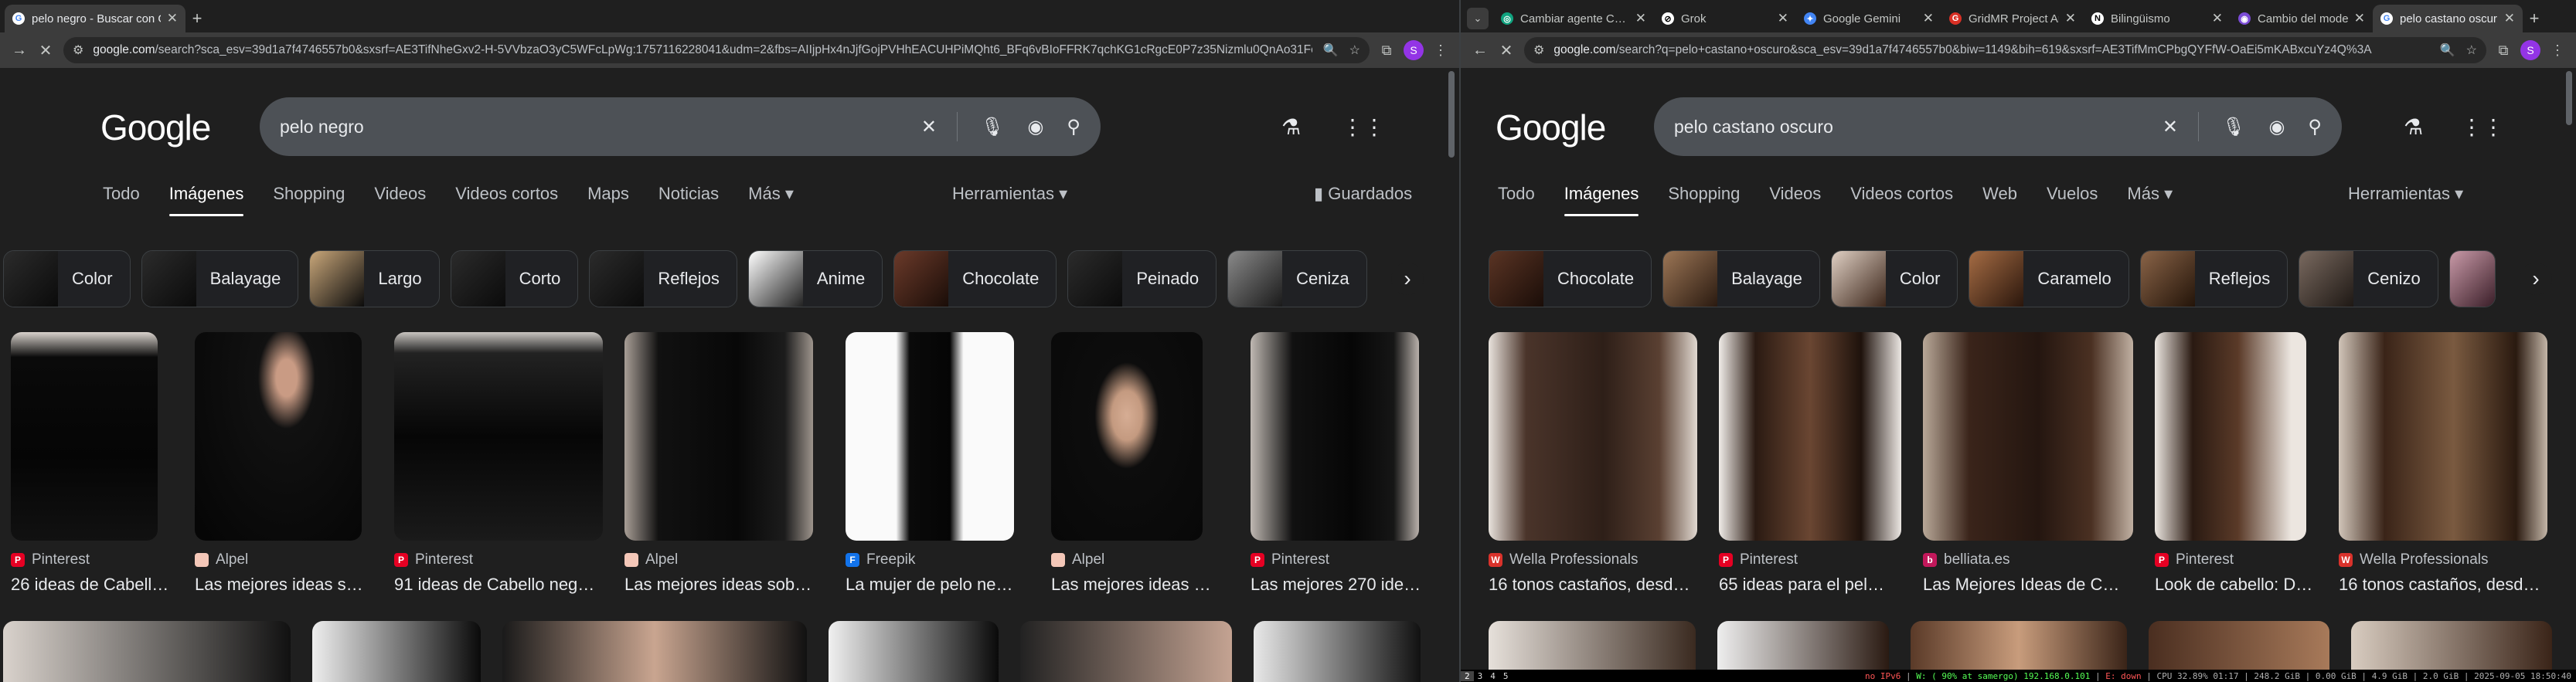 The image size is (2576, 682). I want to click on nav-tab-web: Web, so click(1999, 200).